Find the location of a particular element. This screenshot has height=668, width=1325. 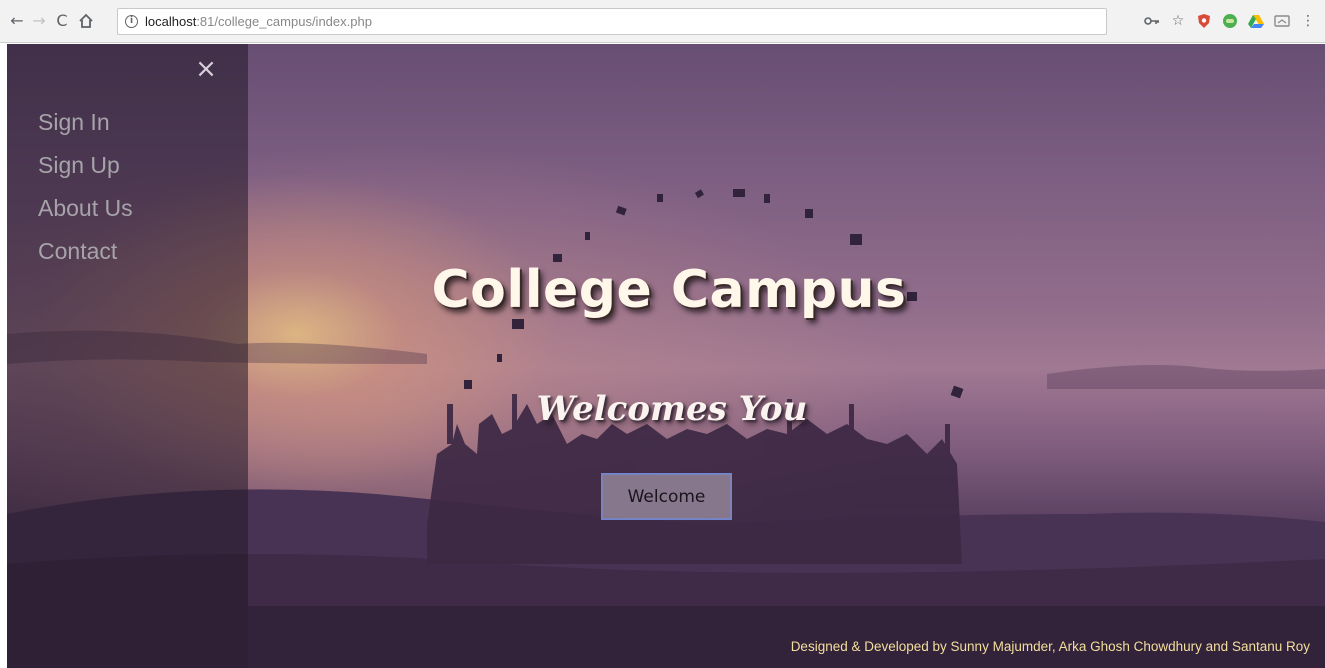

nav-item-sign-up: Sign Up is located at coordinates (79, 165).